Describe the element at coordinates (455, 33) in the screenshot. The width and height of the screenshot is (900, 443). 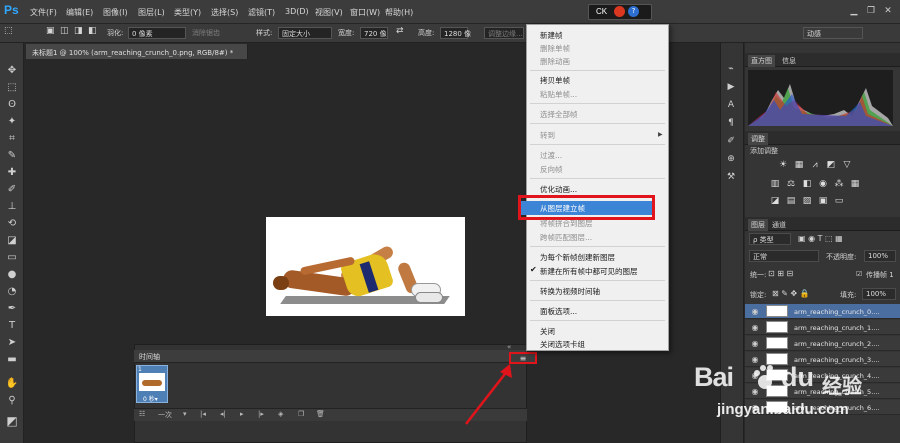
I see `height-input: 1280 像` at that location.